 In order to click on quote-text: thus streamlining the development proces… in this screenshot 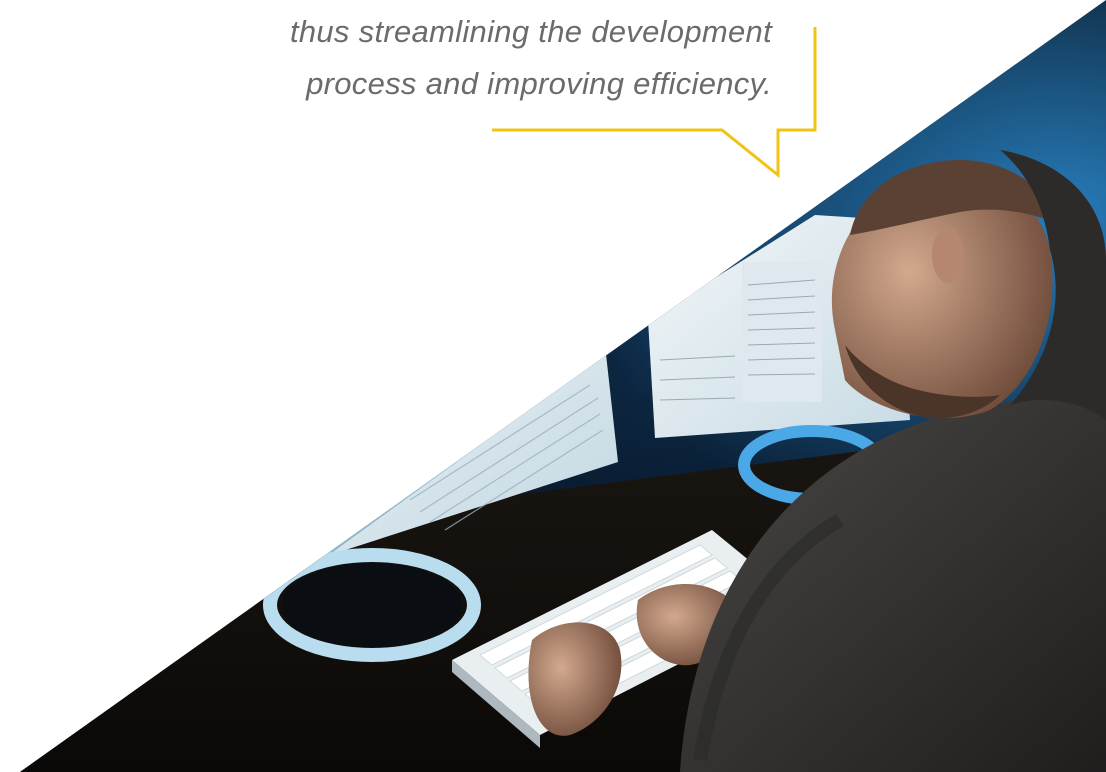, I will do `click(531, 58)`.